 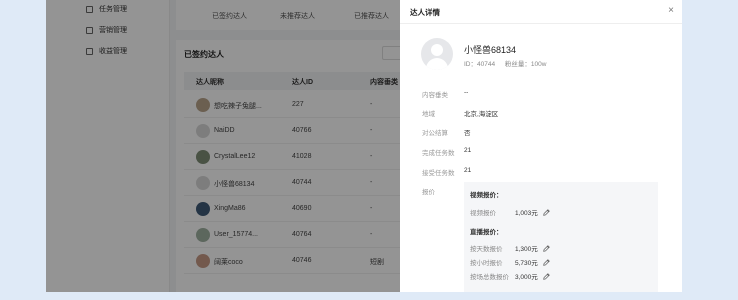 I want to click on creator-meta: ID：40744 粉丝量：100w, so click(x=509, y=63).